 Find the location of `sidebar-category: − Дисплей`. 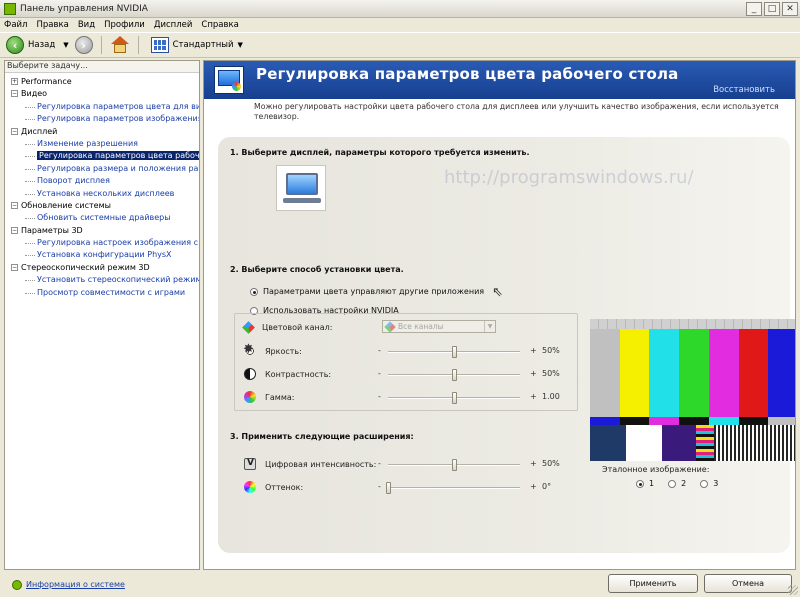

sidebar-category: − Дисплей is located at coordinates (102, 132).